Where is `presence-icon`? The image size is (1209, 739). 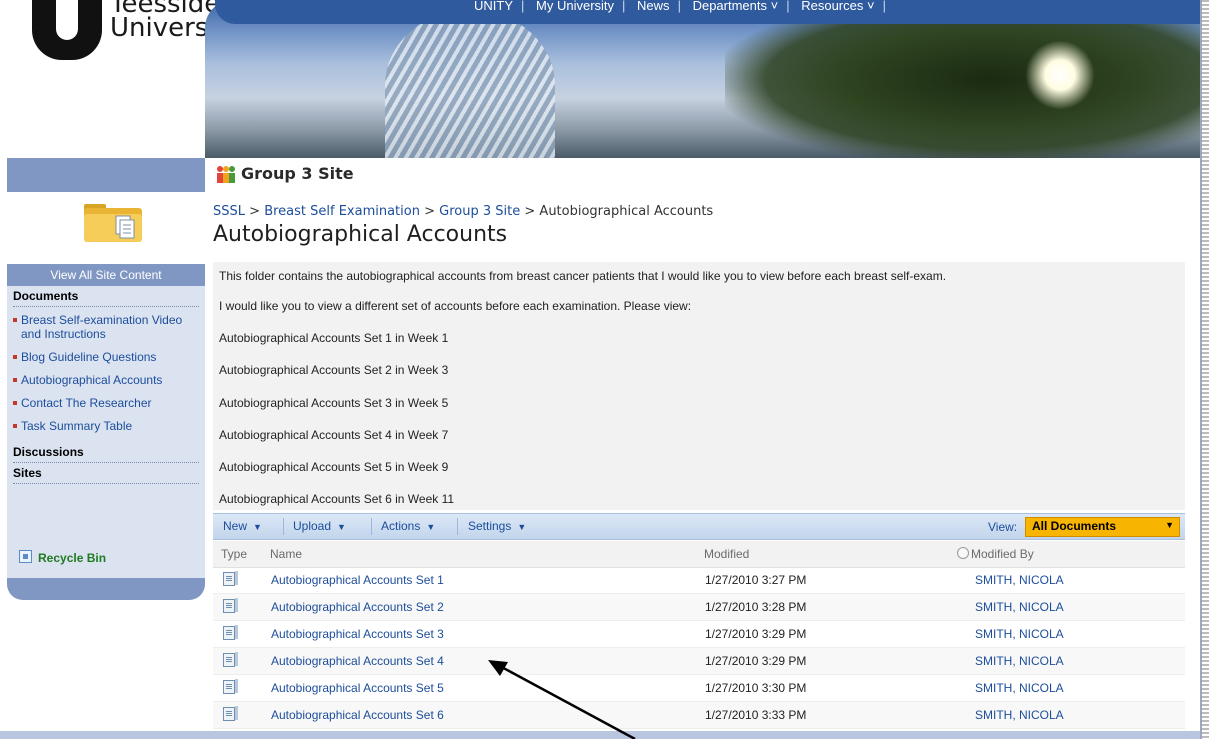 presence-icon is located at coordinates (963, 553).